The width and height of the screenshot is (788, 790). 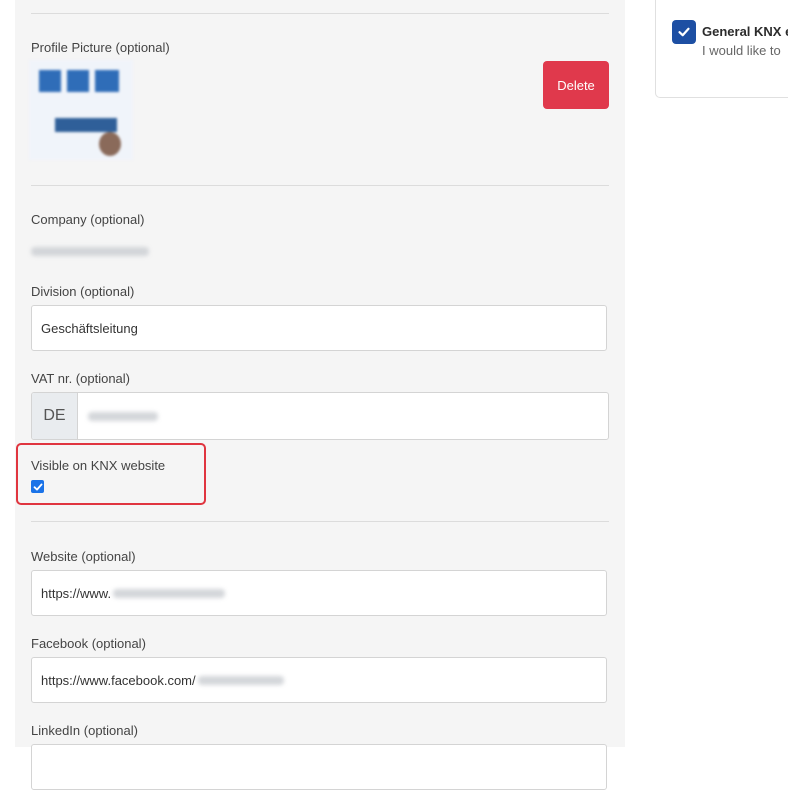 I want to click on facebook-input: https://www.facebook.com/, so click(x=319, y=680).